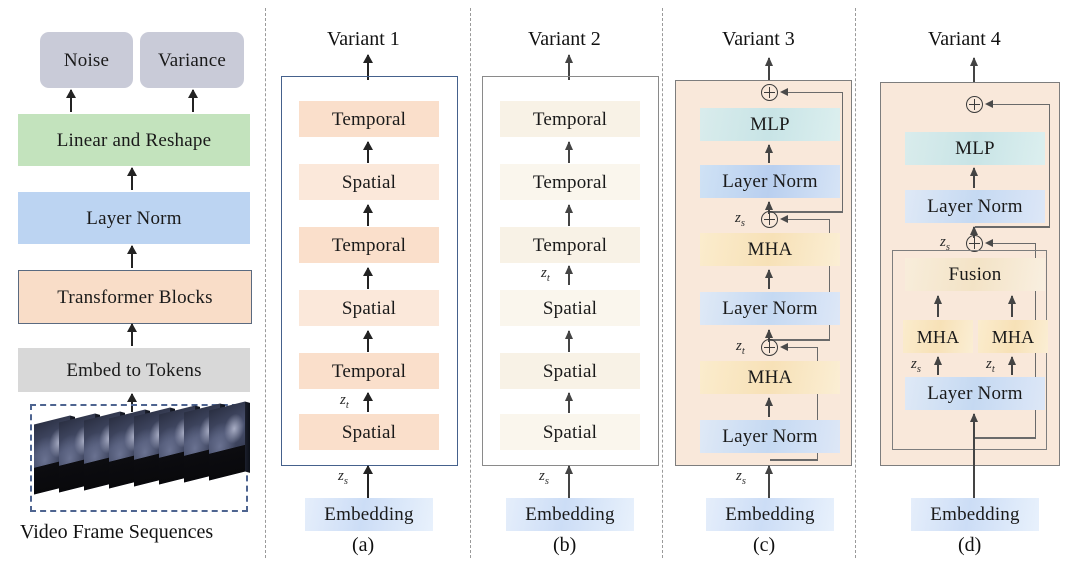  What do you see at coordinates (975, 274) in the screenshot?
I see `variant-4-block-fusion: Fusion` at bounding box center [975, 274].